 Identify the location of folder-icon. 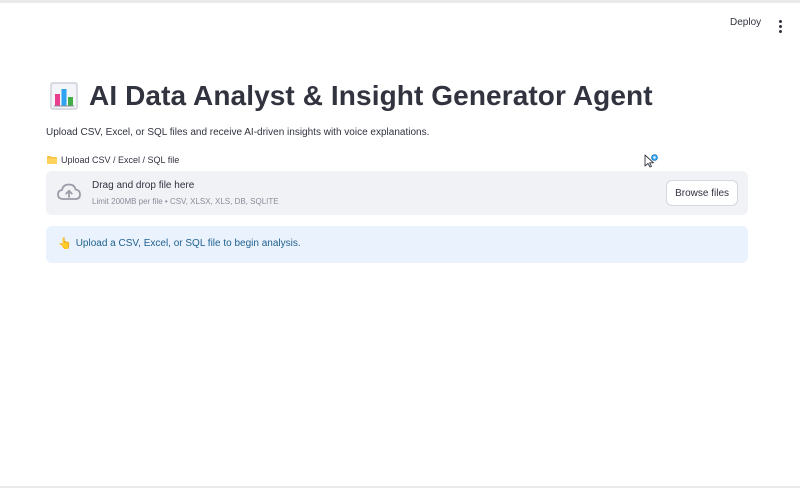
(52, 160).